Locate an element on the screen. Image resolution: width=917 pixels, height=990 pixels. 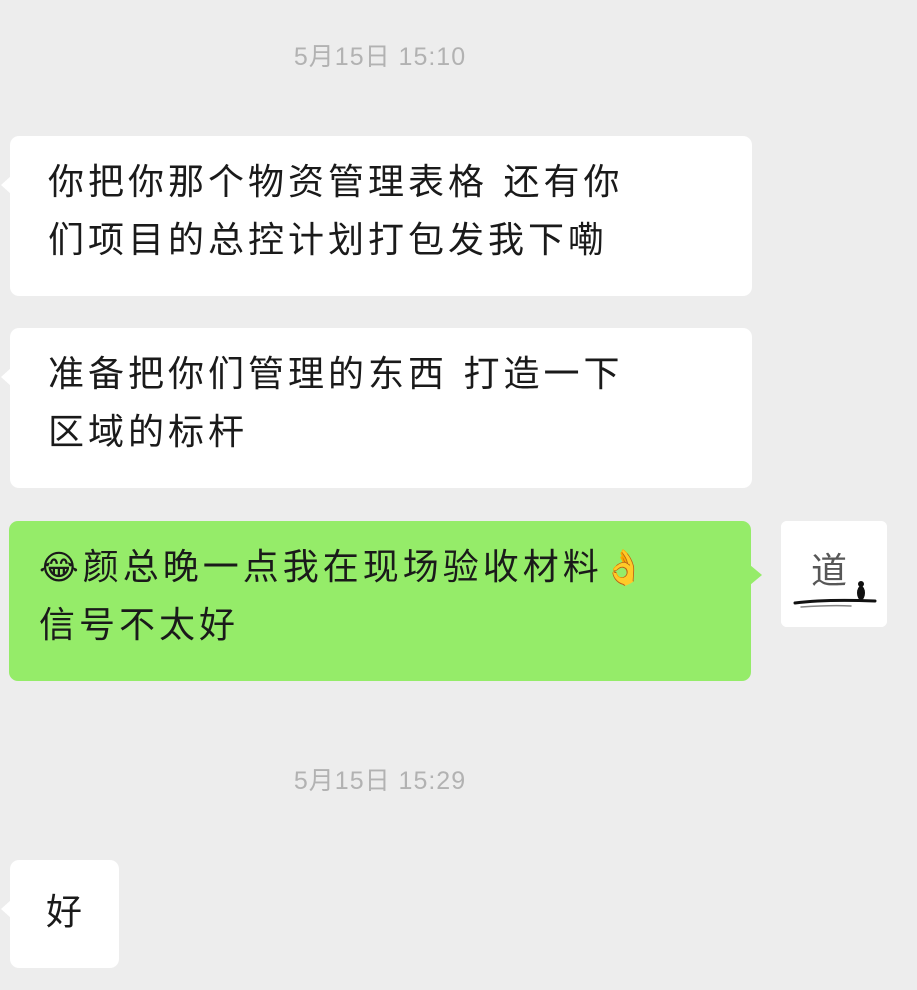
avatar-glyph: 道 is located at coordinates (829, 571).